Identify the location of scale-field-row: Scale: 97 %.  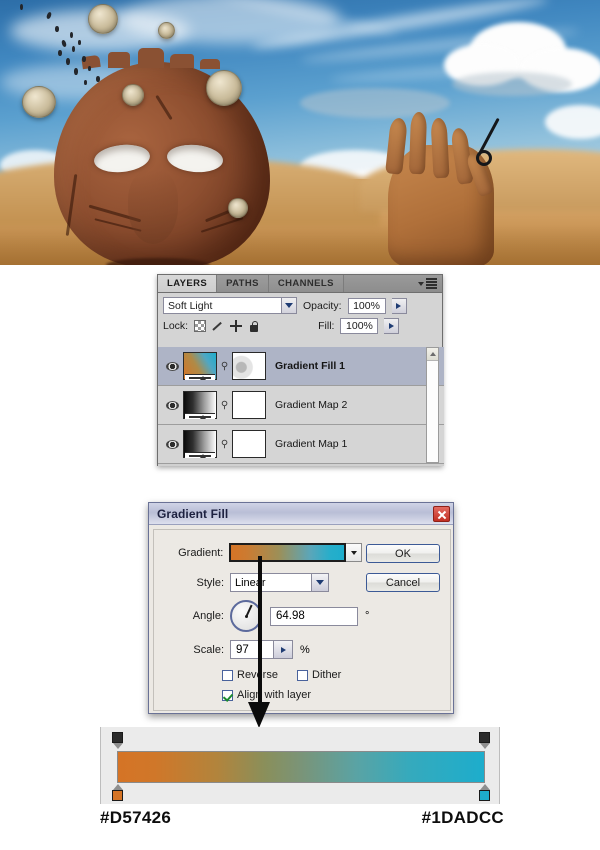
(236, 649).